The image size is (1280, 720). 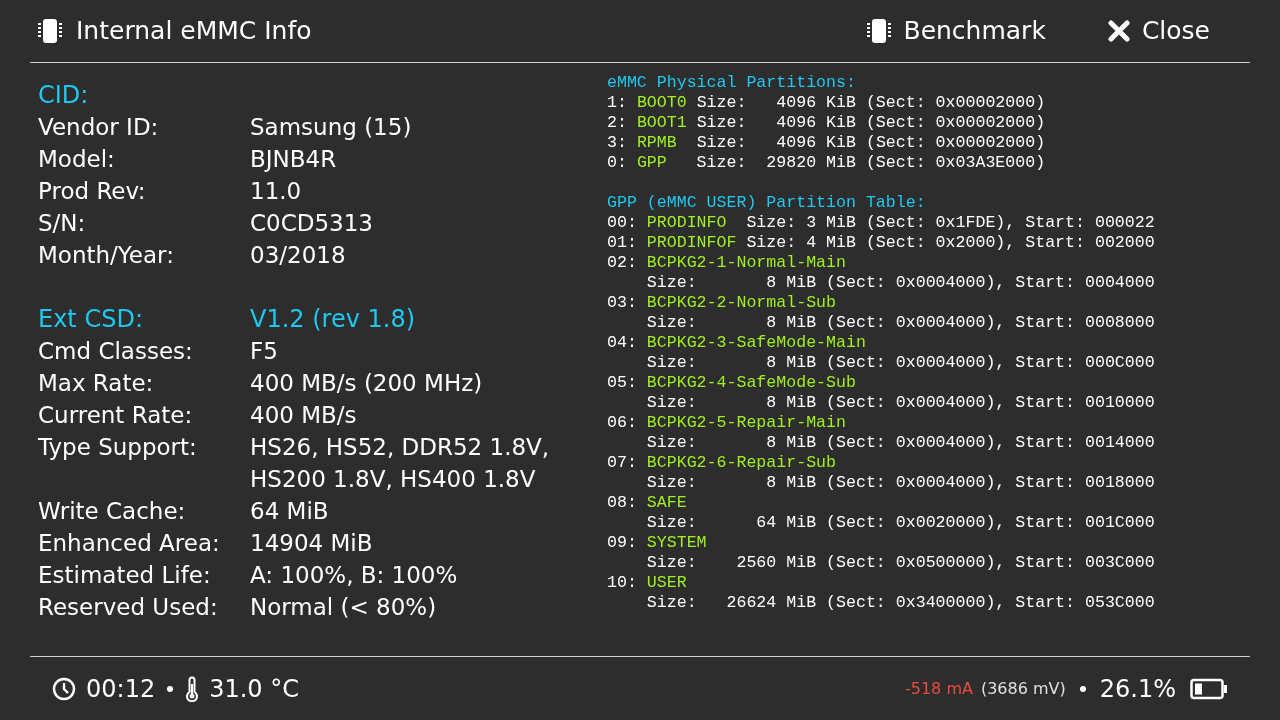 I want to click on field-label: S/N:, so click(x=62, y=223).